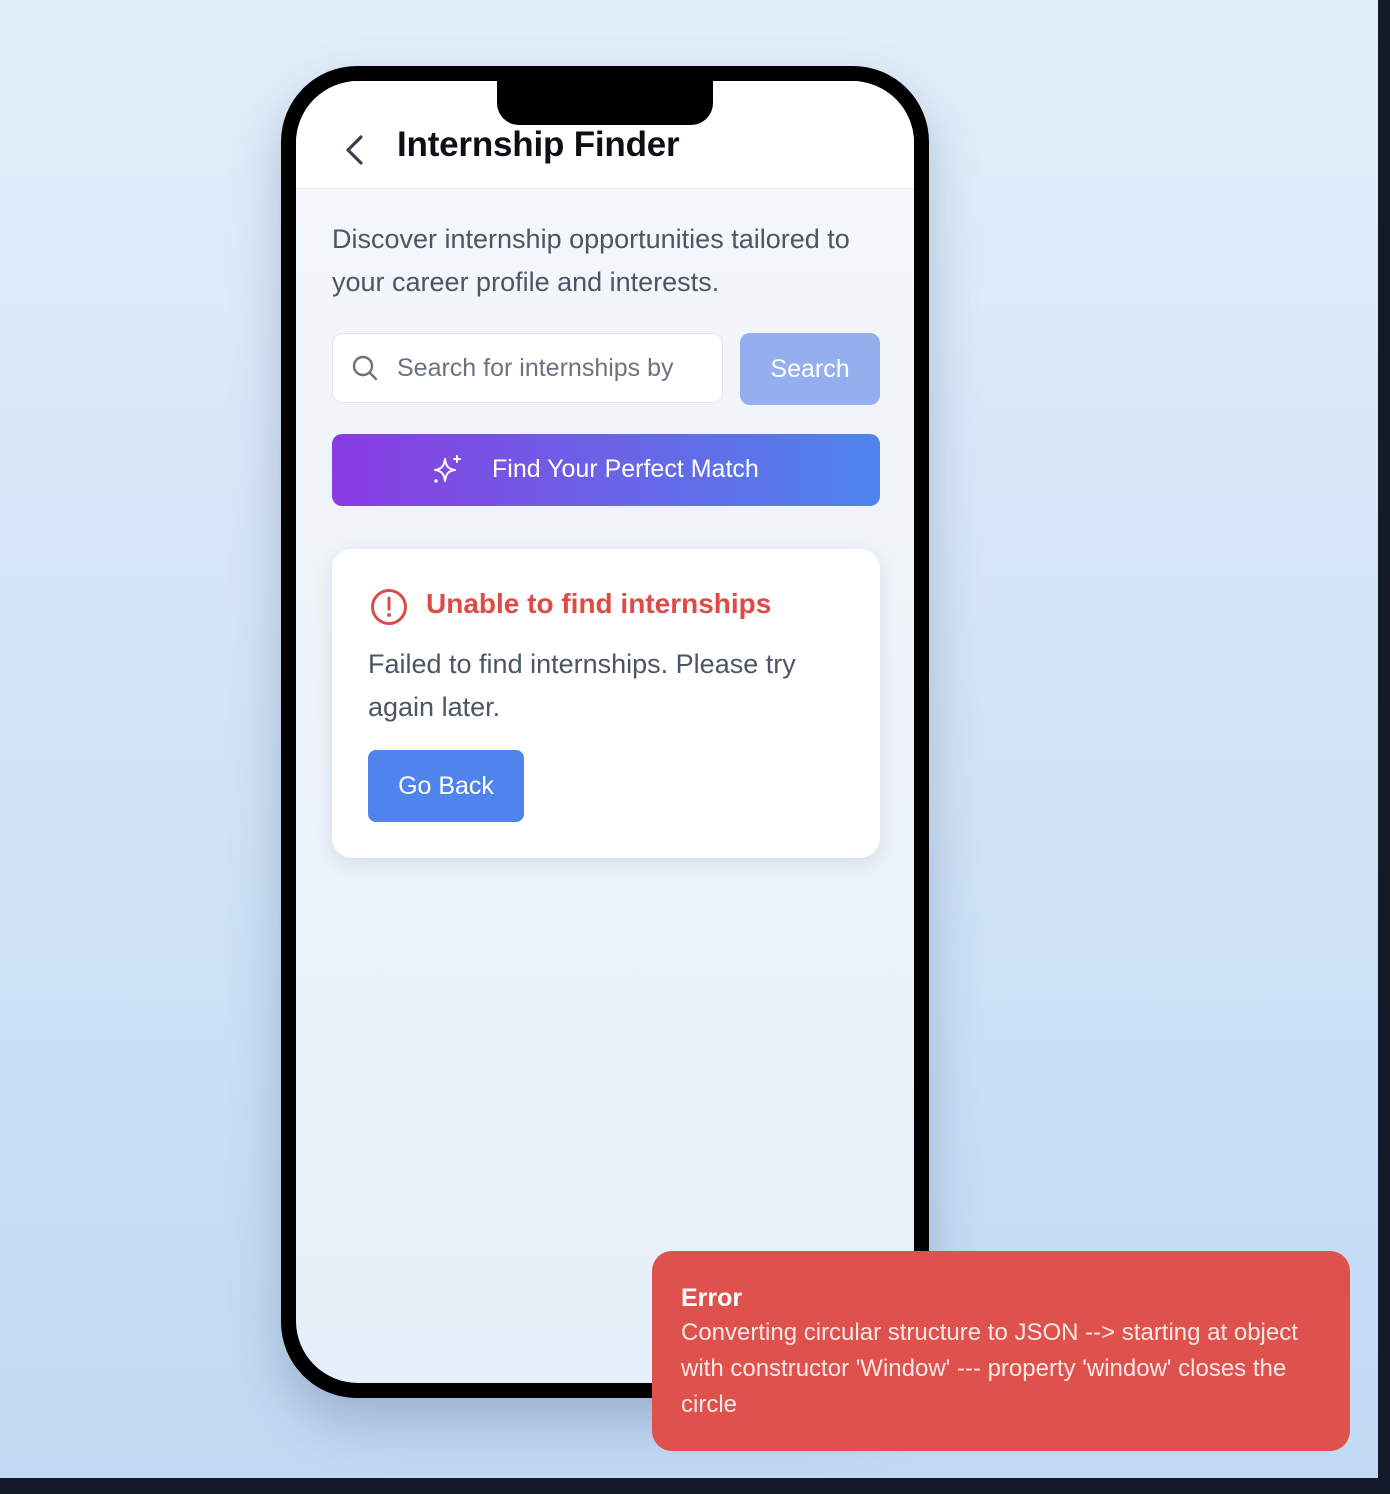 This screenshot has height=1494, width=1390. Describe the element at coordinates (1384, 739) in the screenshot. I see `window-edge-right` at that location.